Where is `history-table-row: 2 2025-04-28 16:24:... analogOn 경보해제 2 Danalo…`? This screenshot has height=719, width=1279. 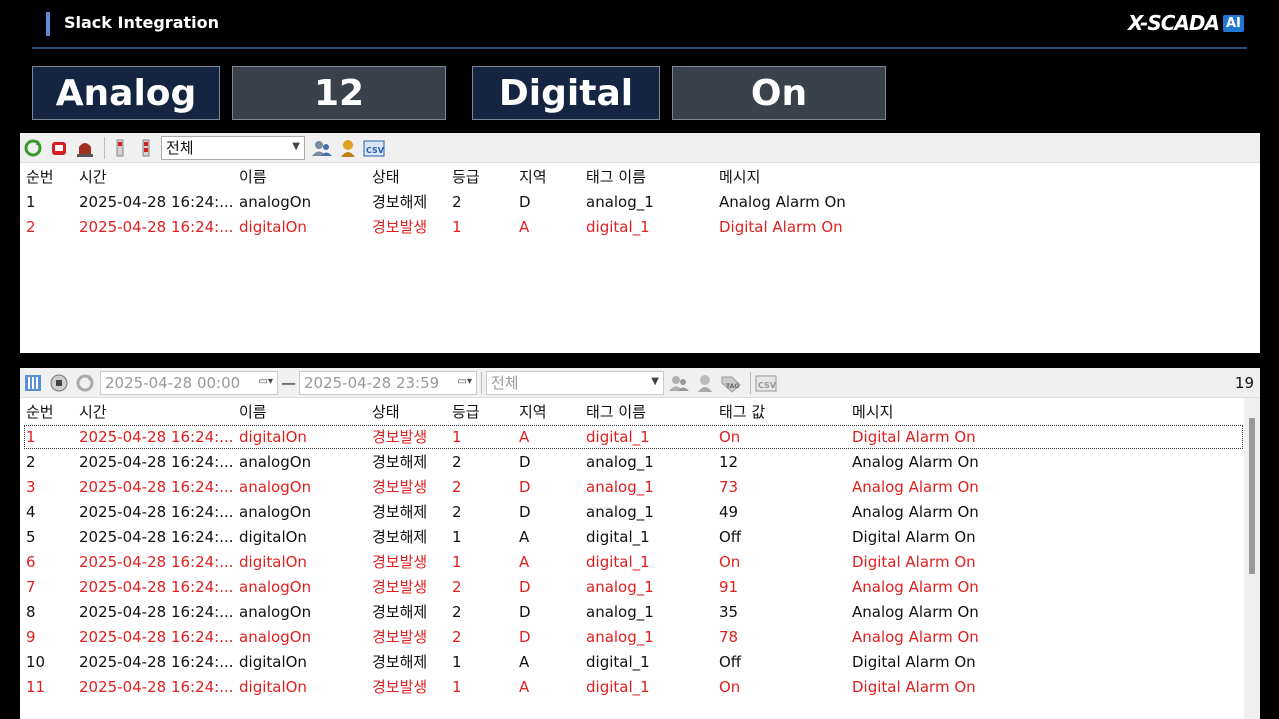 history-table-row: 2 2025-04-28 16:24:... analogOn 경보해제 2 Danalo… is located at coordinates (632, 461).